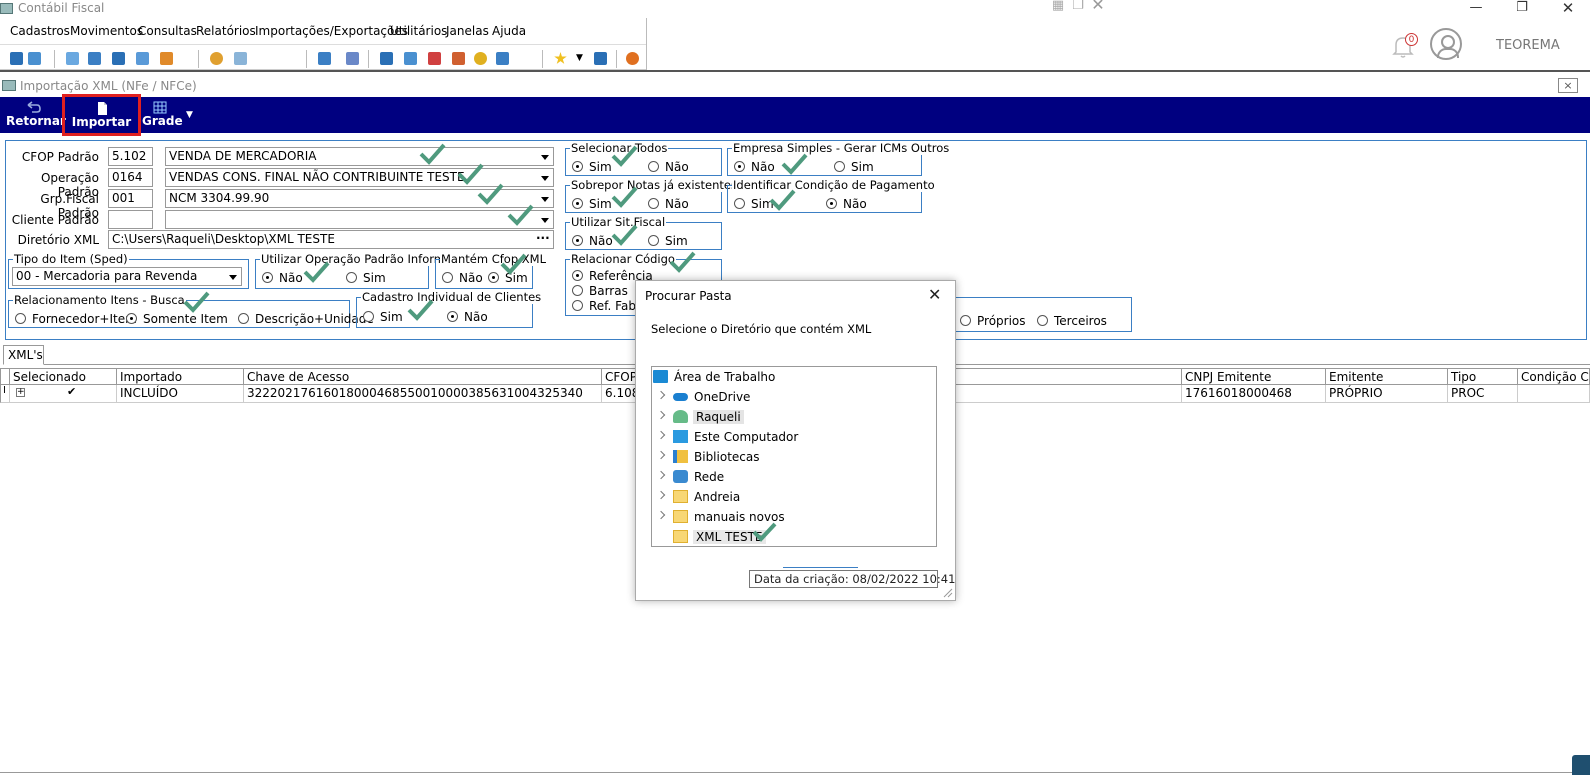 This screenshot has width=1590, height=775. Describe the element at coordinates (592, 241) in the screenshot. I see `fiscal-situation-no: Não` at that location.